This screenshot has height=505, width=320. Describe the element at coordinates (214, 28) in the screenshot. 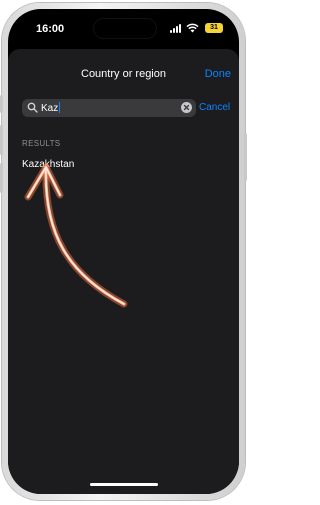

I see `battery-icon: 31` at that location.